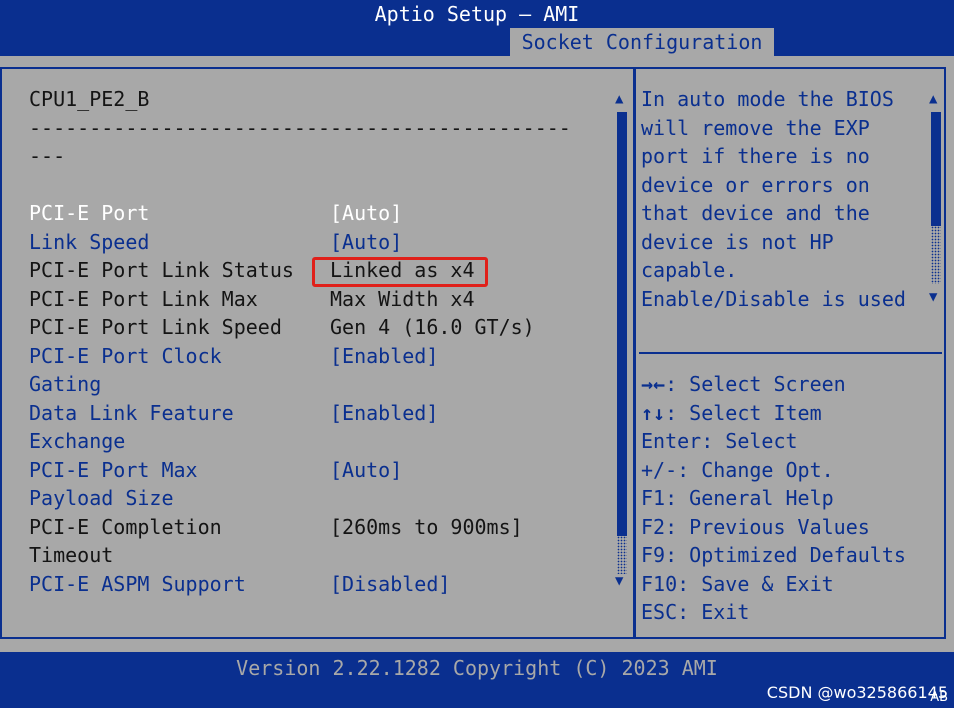 Image resolution: width=954 pixels, height=708 pixels. I want to click on help-scrollbar-thumb, so click(936, 169).